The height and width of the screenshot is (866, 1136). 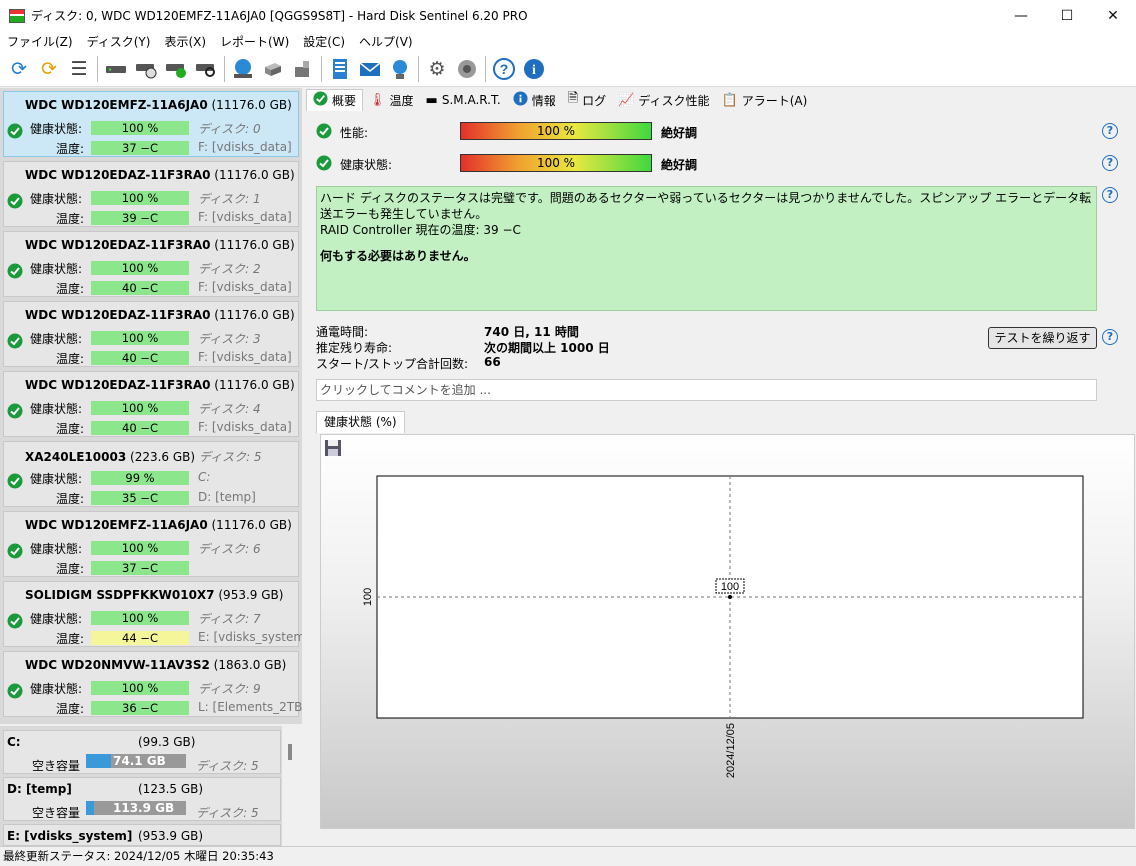 I want to click on tab-smart: ▬ S.M.A.R.T., so click(x=463, y=100).